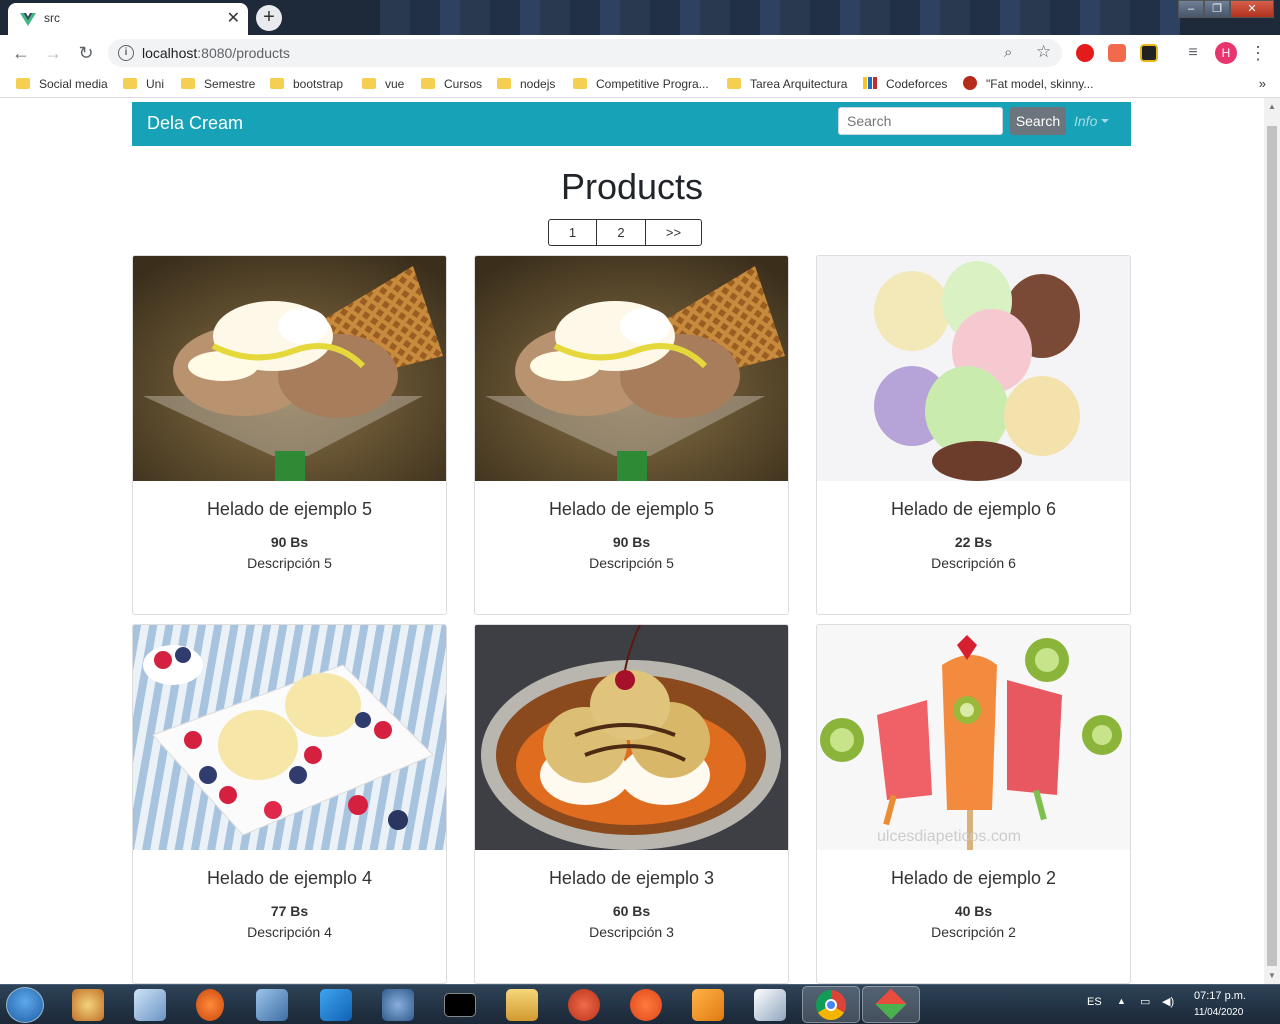  What do you see at coordinates (973, 911) in the screenshot?
I see `product-price: 40 Bs` at bounding box center [973, 911].